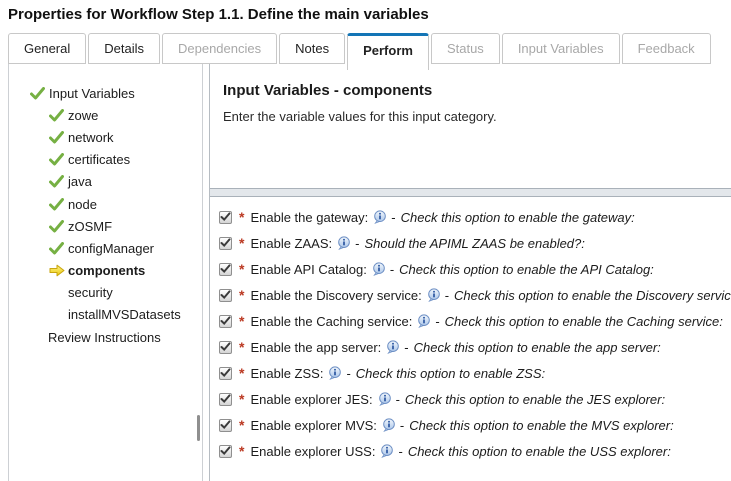 The height and width of the screenshot is (481, 731). I want to click on sidebar-item-node: node, so click(105, 204).